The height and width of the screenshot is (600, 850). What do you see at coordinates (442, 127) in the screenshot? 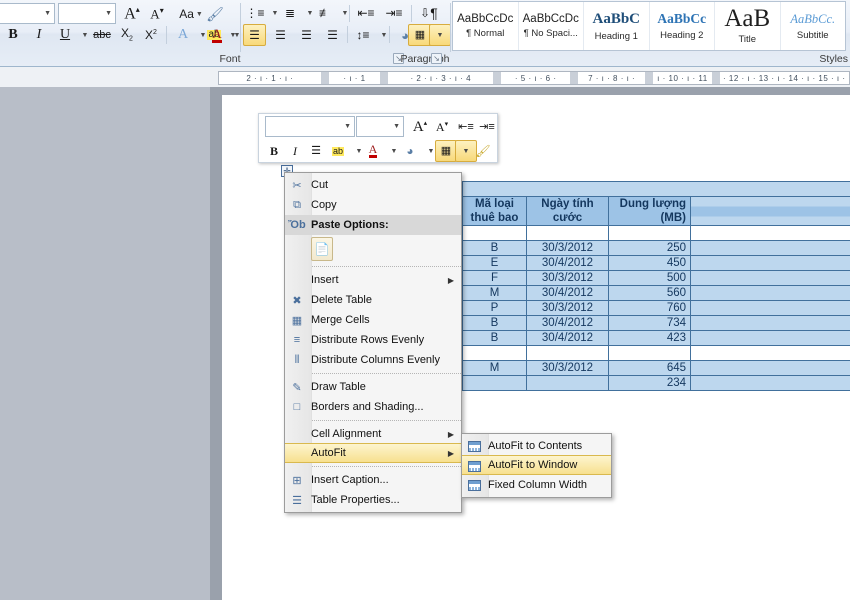
I see `mini-shrink-font-button: A▾` at bounding box center [442, 127].